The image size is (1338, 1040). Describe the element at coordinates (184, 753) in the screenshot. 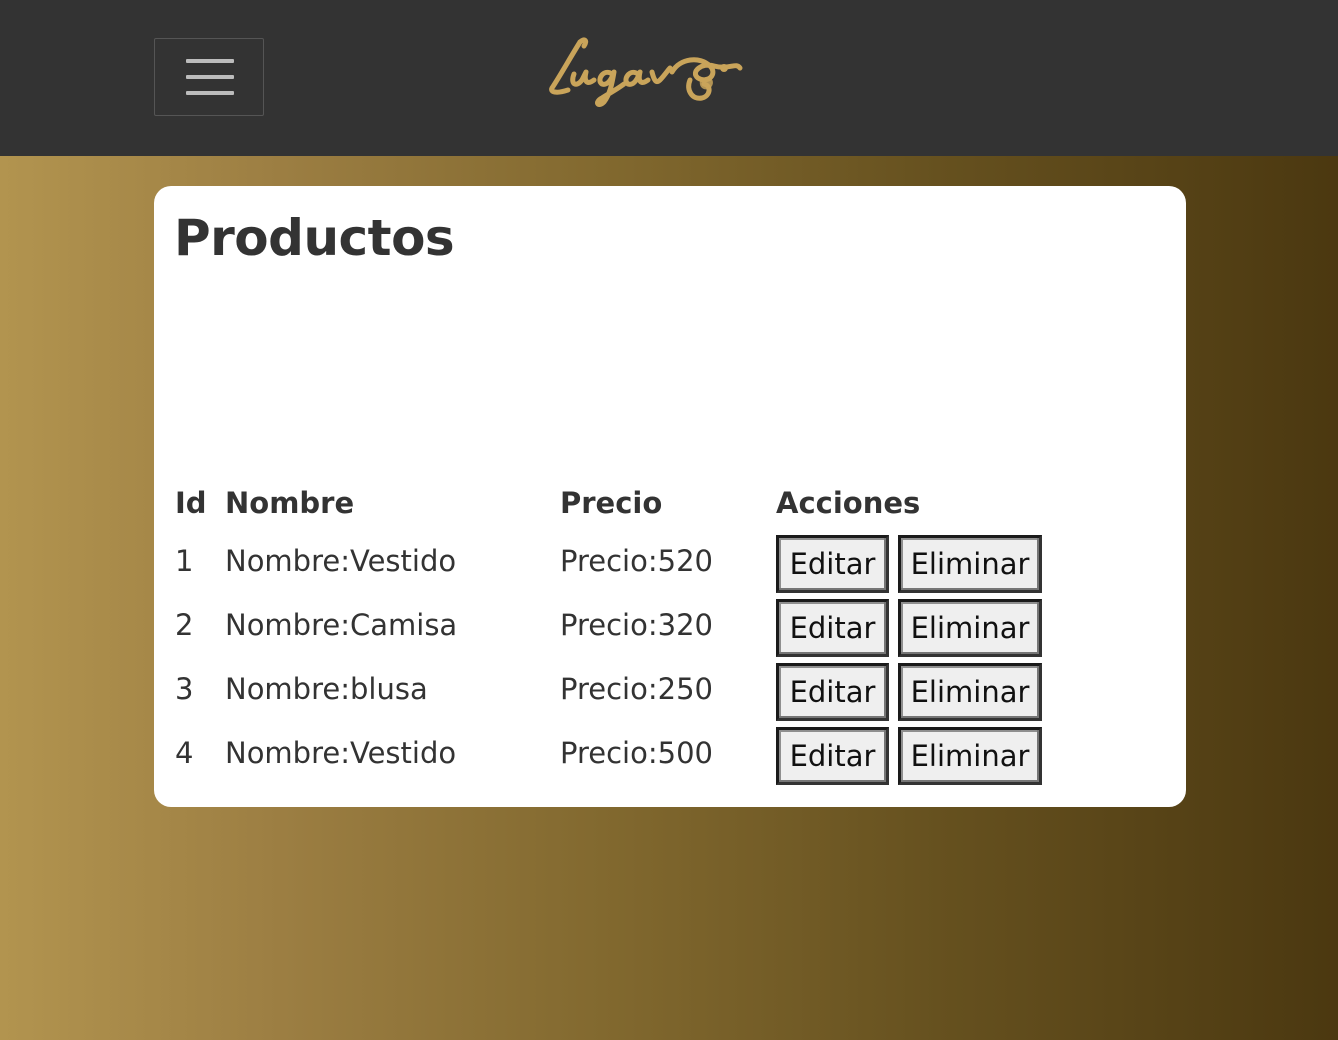

I see `row-id: 4` at that location.